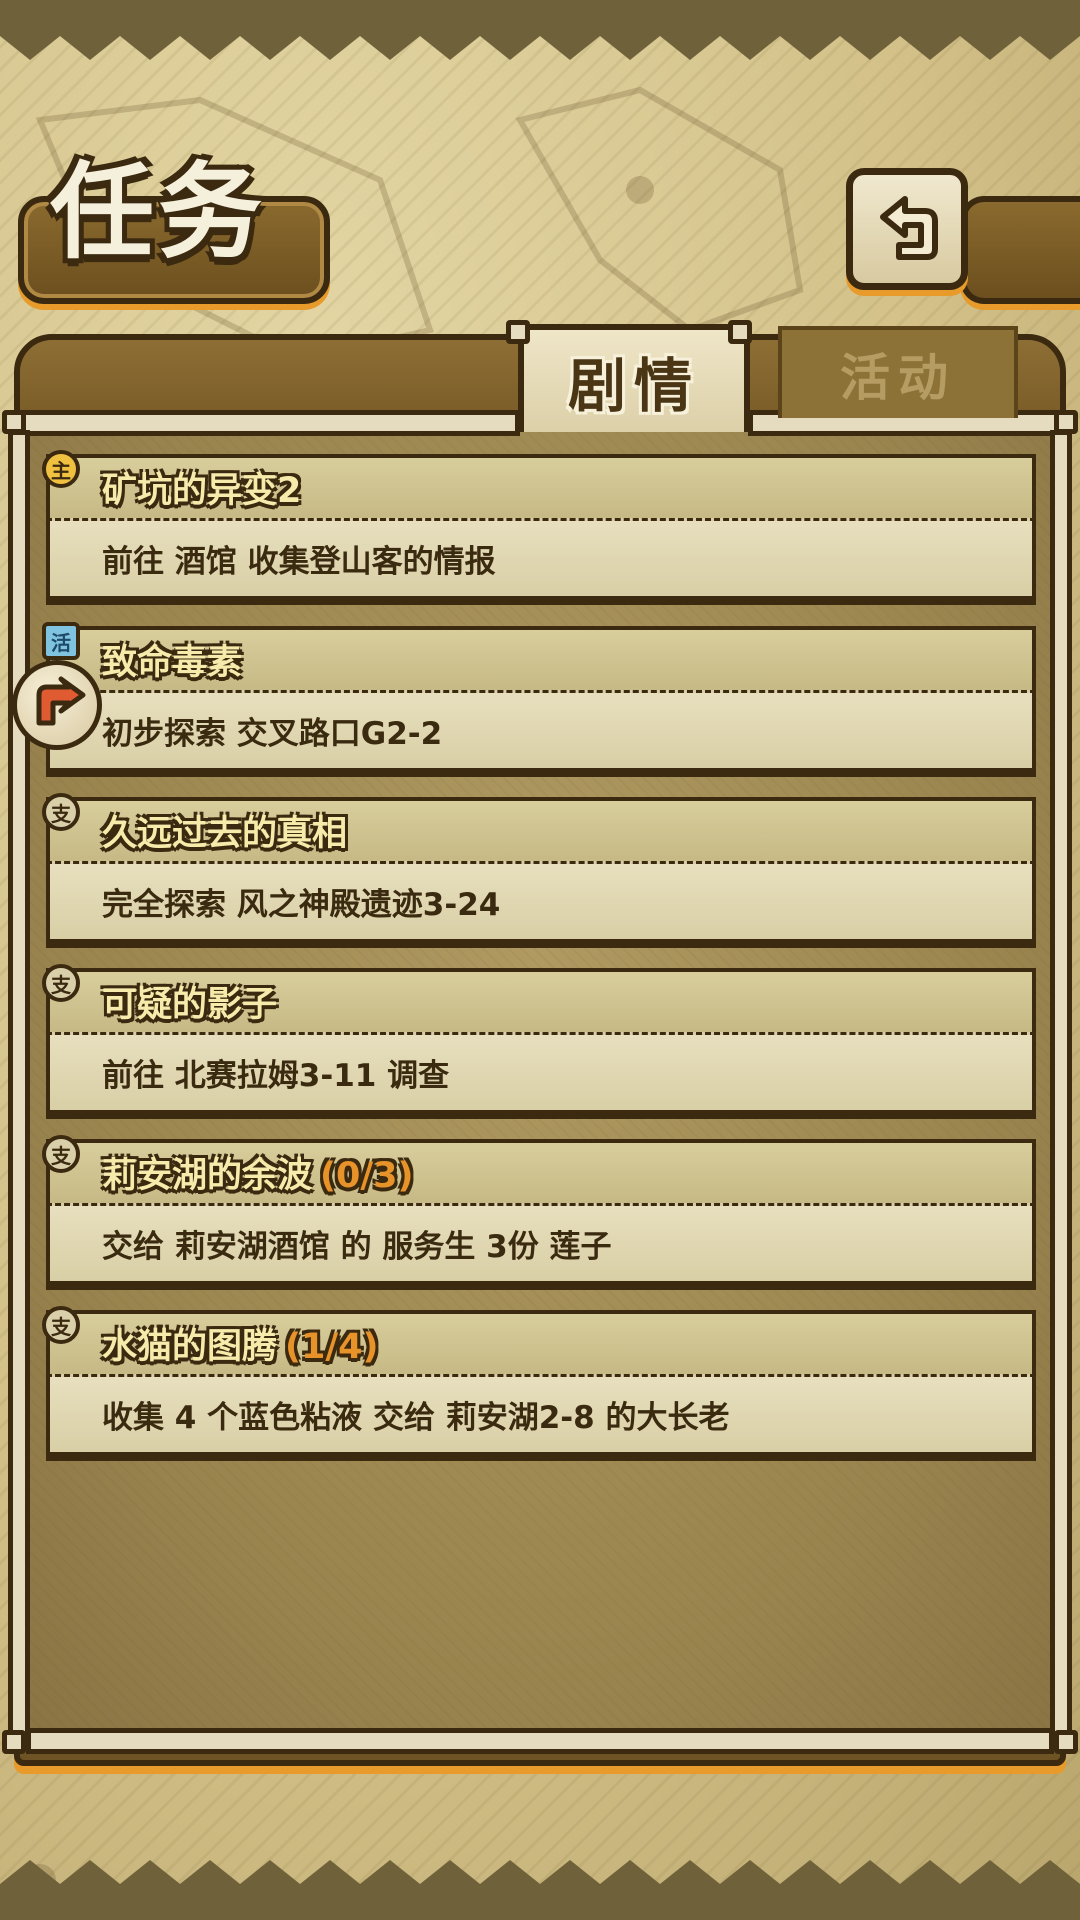 The image size is (1080, 1920). Describe the element at coordinates (539, 1041) in the screenshot. I see `quest-card: 支 可疑的影子 前往 北赛拉姆3-11 调查` at that location.